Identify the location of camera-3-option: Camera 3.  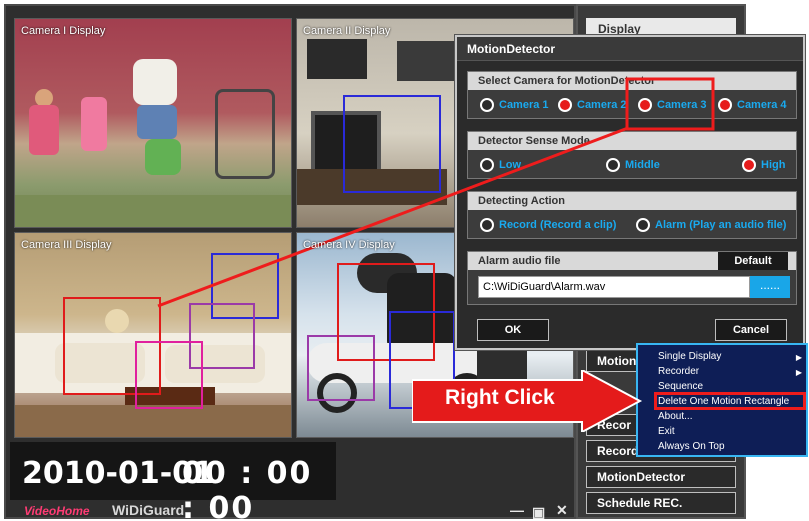
(672, 105).